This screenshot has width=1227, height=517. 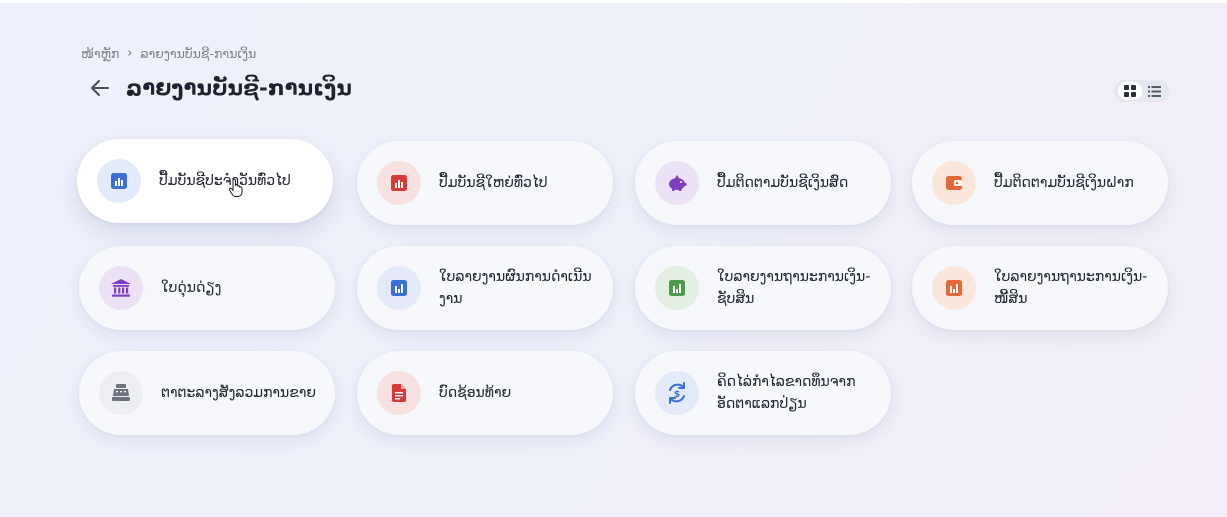 I want to click on card-label: ປື້ມຕິດຕາມບັນຊີເງິນສົດ, so click(x=783, y=183).